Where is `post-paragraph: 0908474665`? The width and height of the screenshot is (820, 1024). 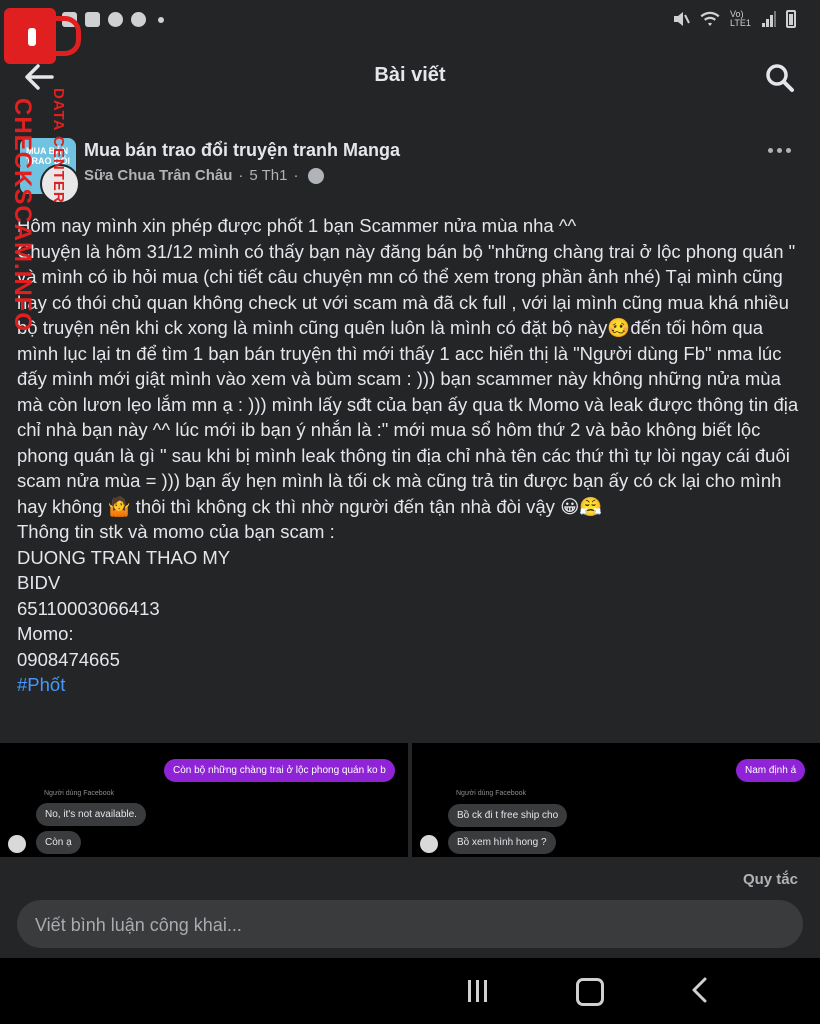 post-paragraph: 0908474665 is located at coordinates (68, 659).